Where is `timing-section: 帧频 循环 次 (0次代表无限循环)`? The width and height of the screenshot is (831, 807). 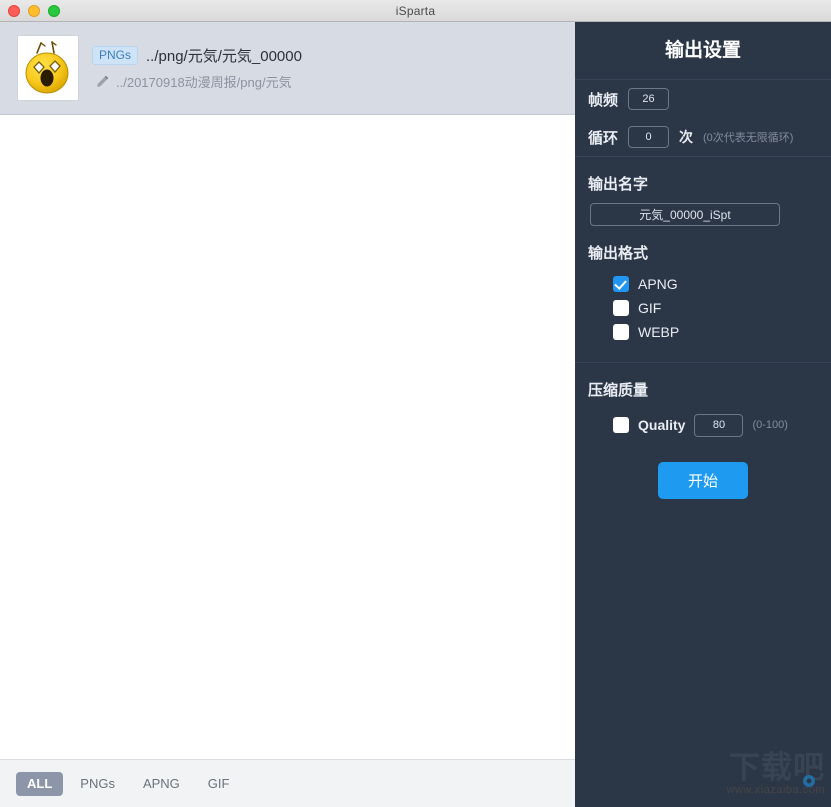 timing-section: 帧频 循环 次 (0次代表无限循环) is located at coordinates (703, 118).